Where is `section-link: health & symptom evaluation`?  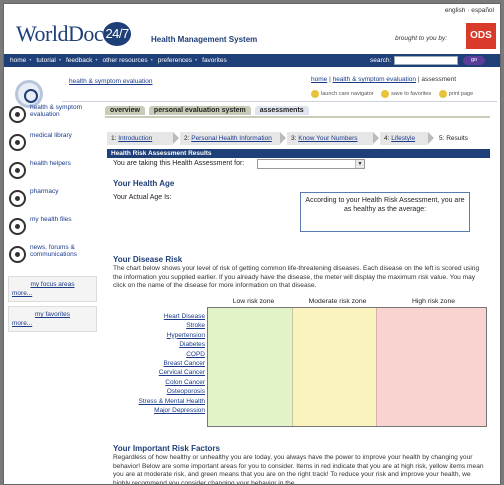 section-link: health & symptom evaluation is located at coordinates (110, 81).